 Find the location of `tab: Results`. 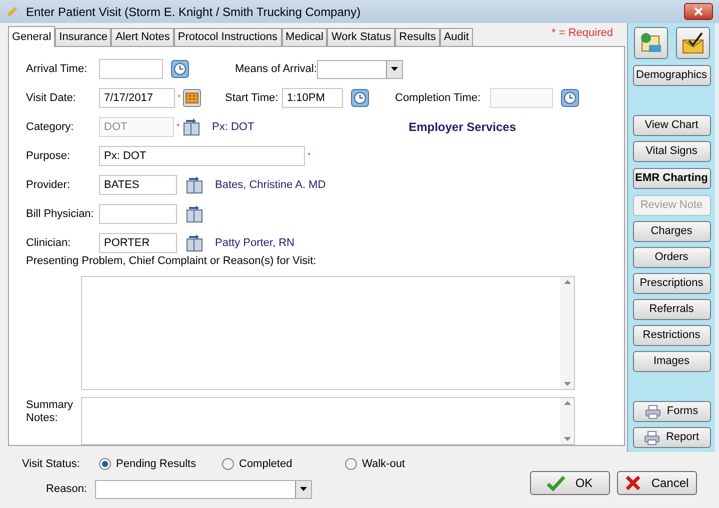

tab: Results is located at coordinates (417, 37).